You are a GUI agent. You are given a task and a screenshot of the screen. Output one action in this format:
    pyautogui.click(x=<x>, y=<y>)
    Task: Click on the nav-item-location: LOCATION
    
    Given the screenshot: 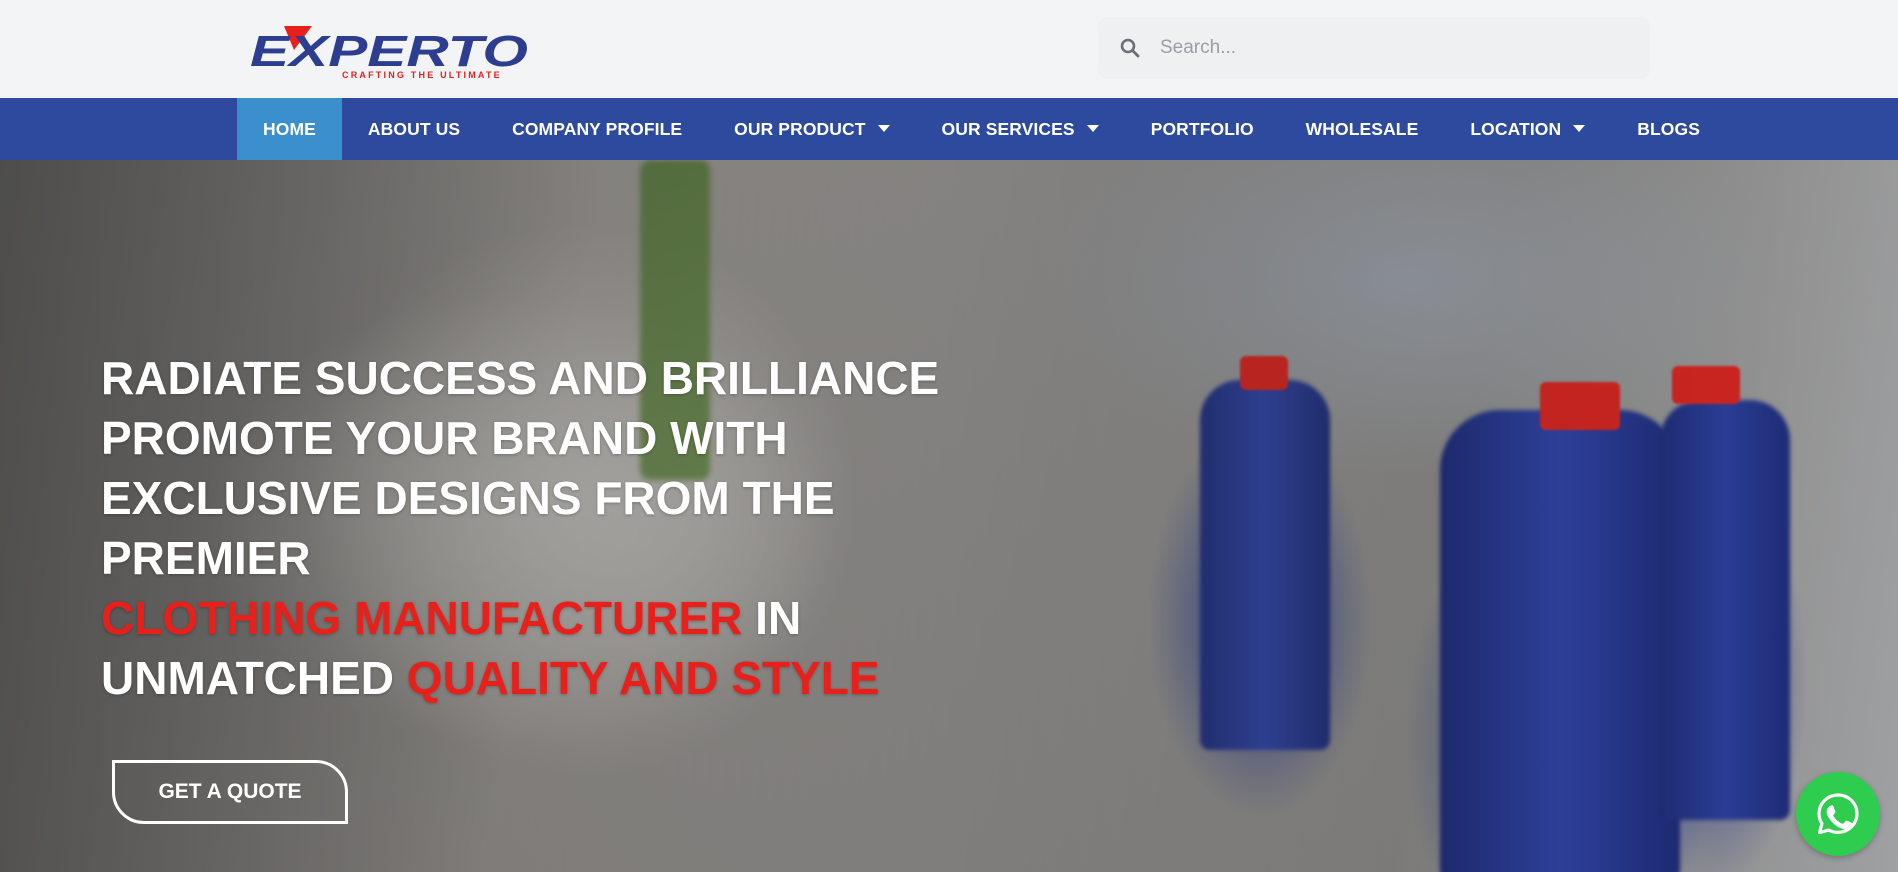 What is the action you would take?
    pyautogui.click(x=1527, y=129)
    